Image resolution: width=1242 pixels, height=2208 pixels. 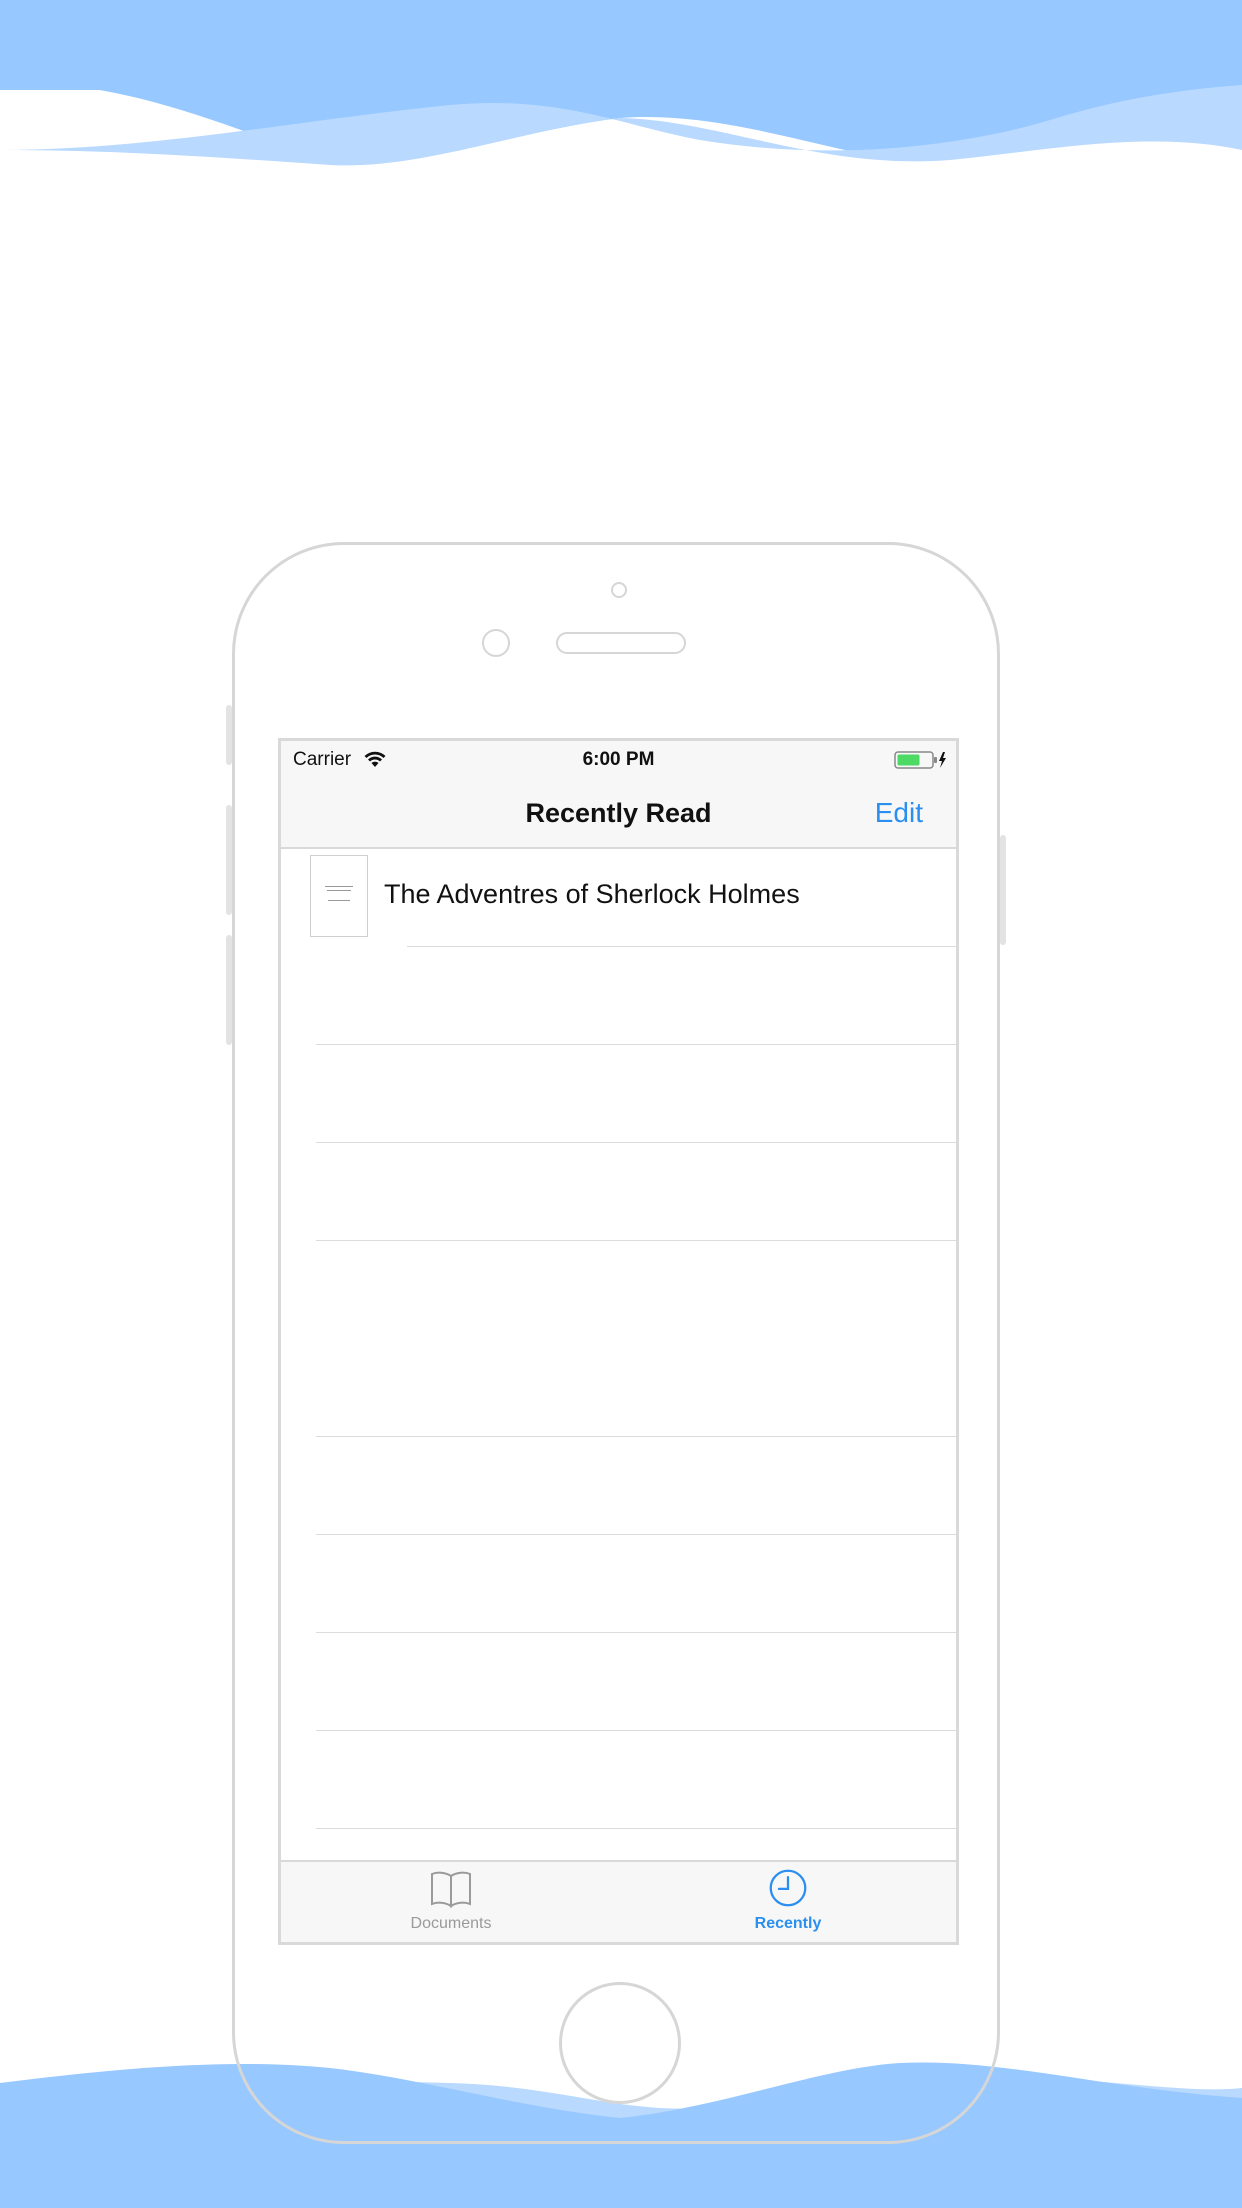 I want to click on navigation-bar: Recently Read Edit, so click(x=618, y=815).